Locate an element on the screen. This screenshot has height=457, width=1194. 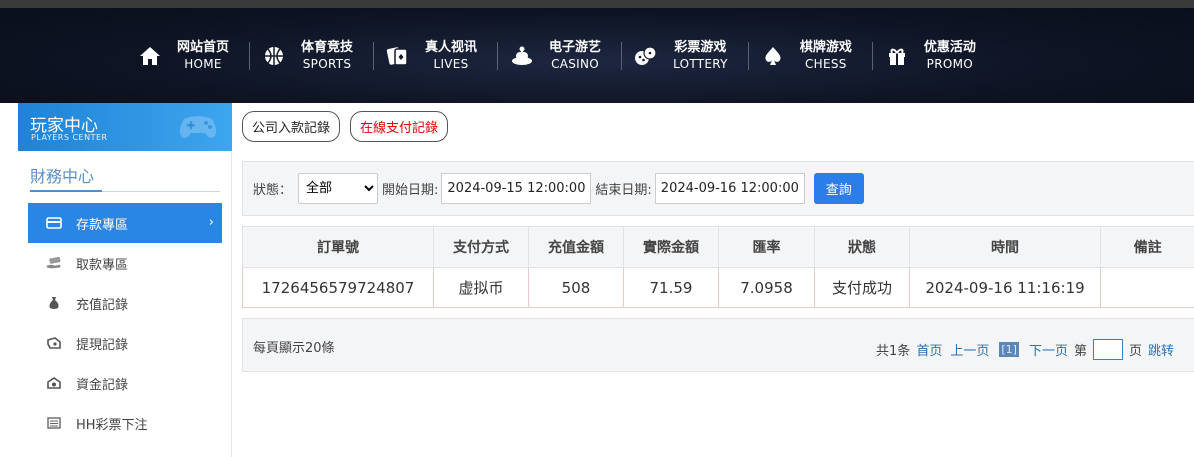
sidebar-item-label: 充值記錄 is located at coordinates (102, 305).